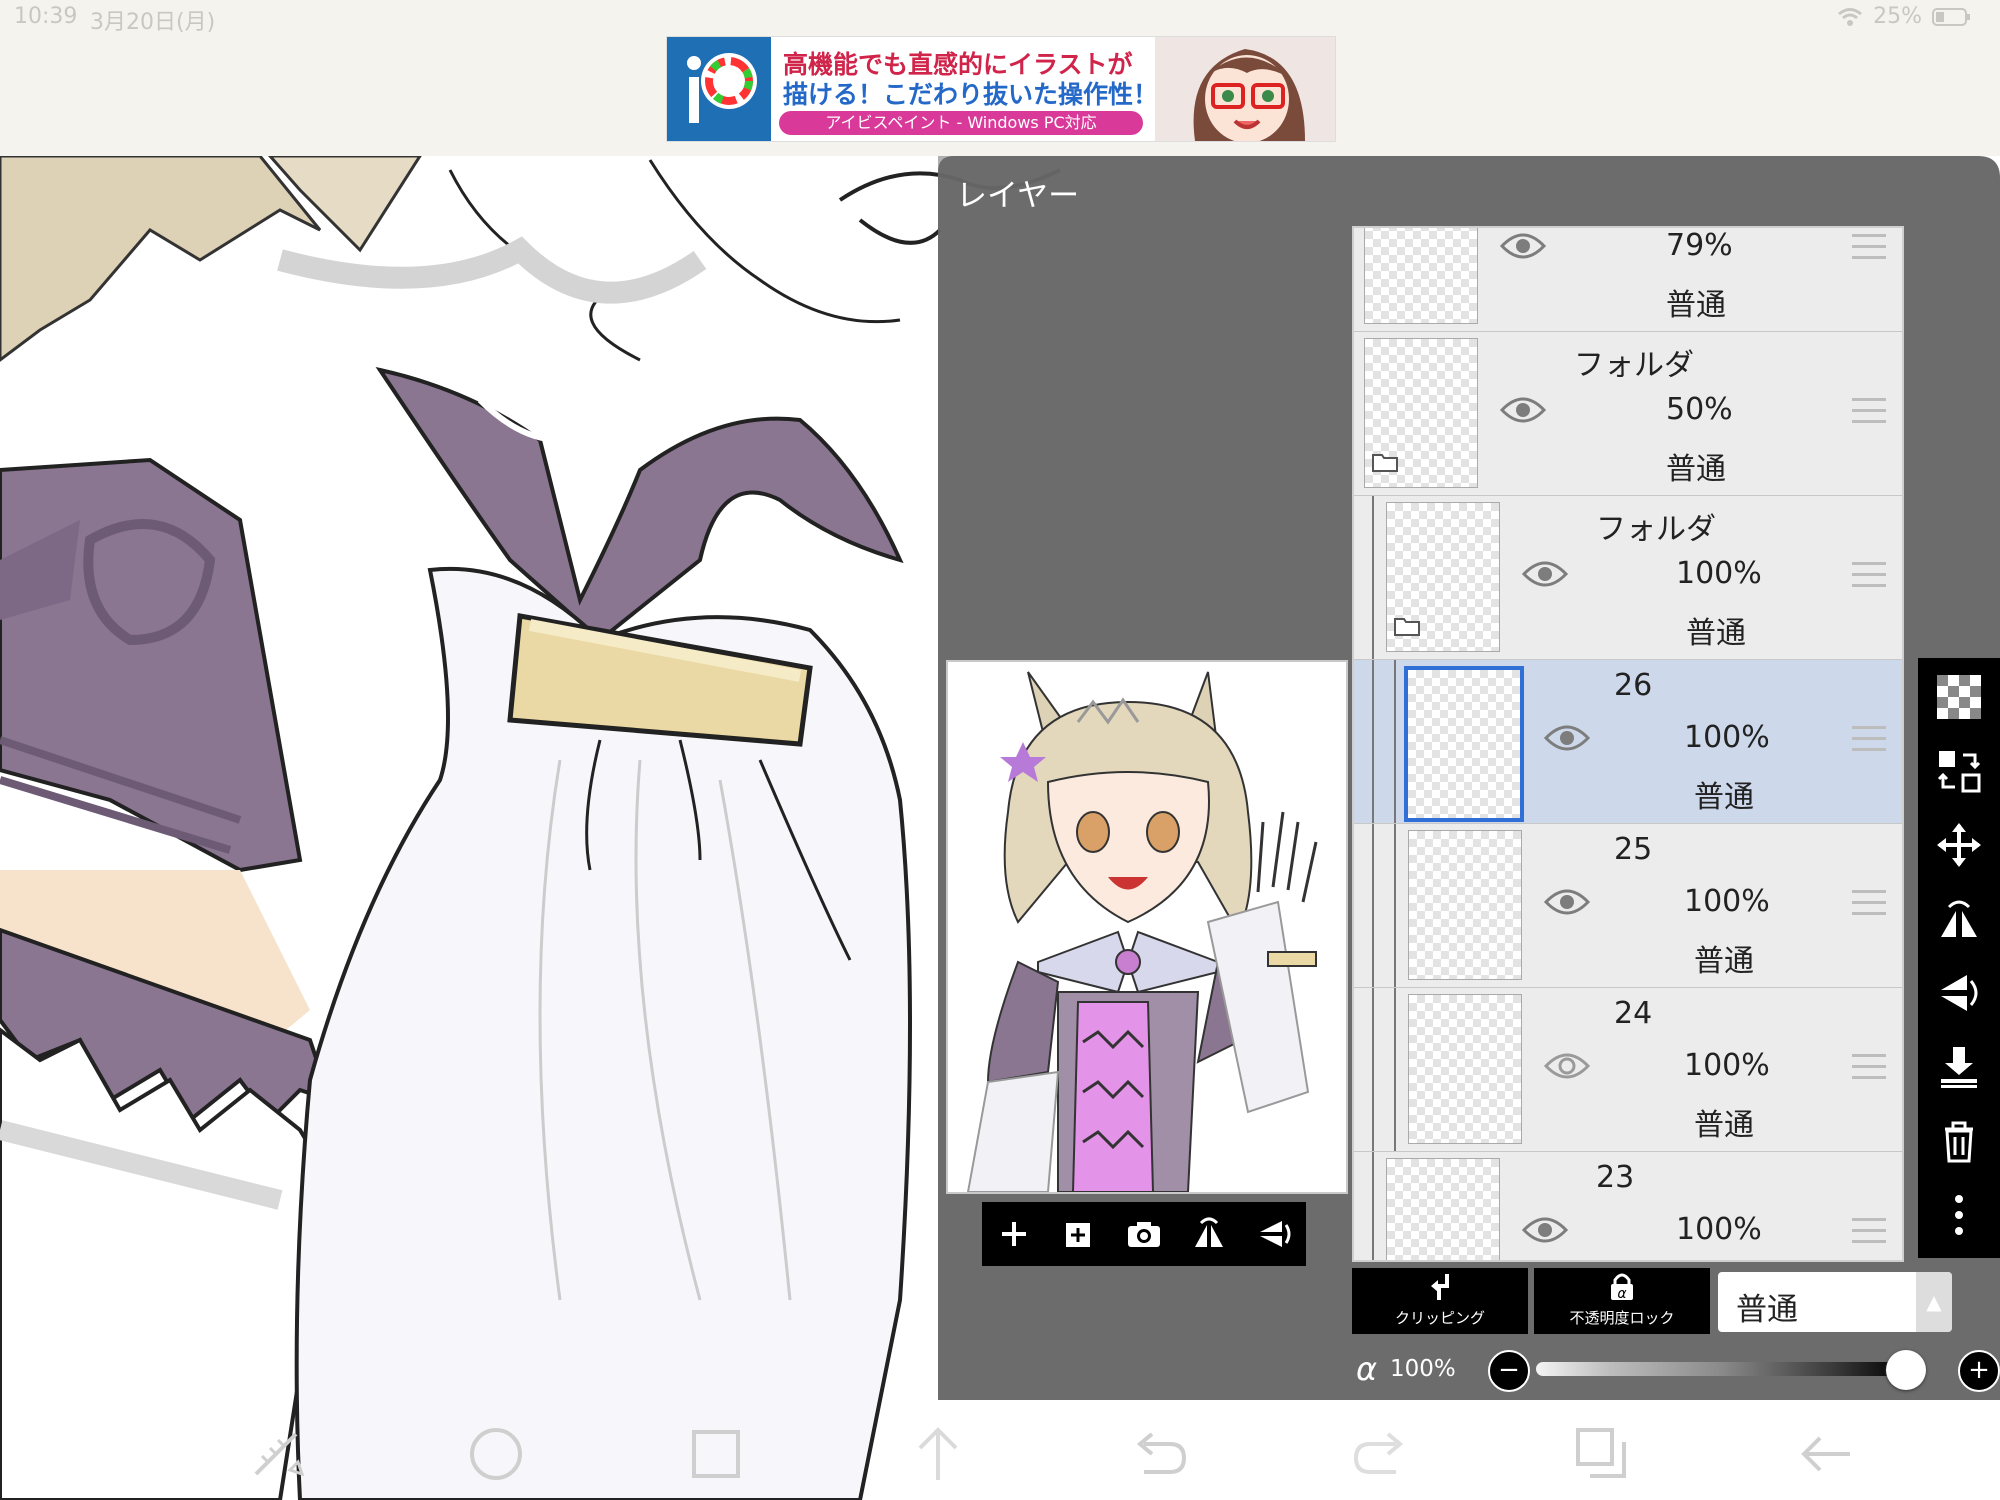 This screenshot has width=2000, height=1500. I want to click on preview-toolbar, so click(1144, 1234).